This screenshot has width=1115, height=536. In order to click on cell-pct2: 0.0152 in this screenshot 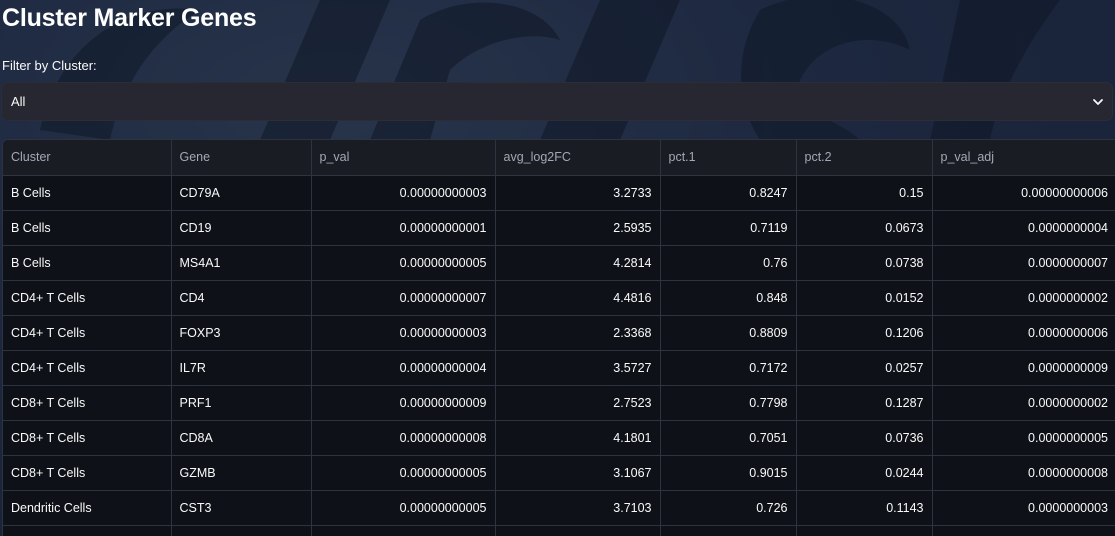, I will do `click(864, 298)`.